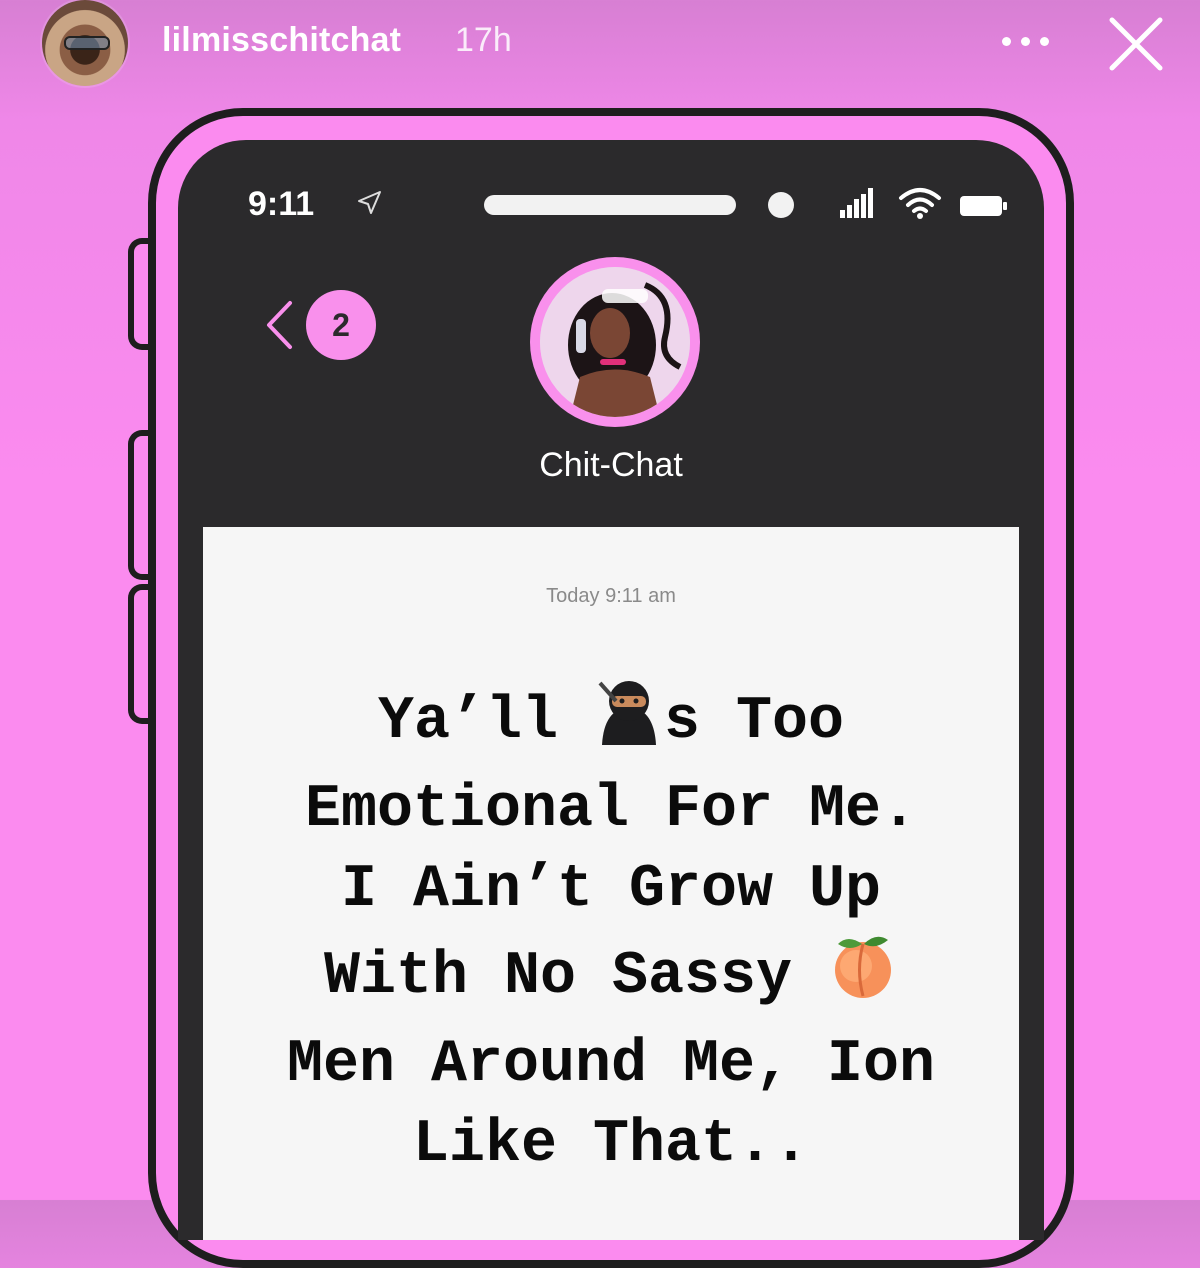 The image size is (1200, 1268). I want to click on battery-icon, so click(983, 206).